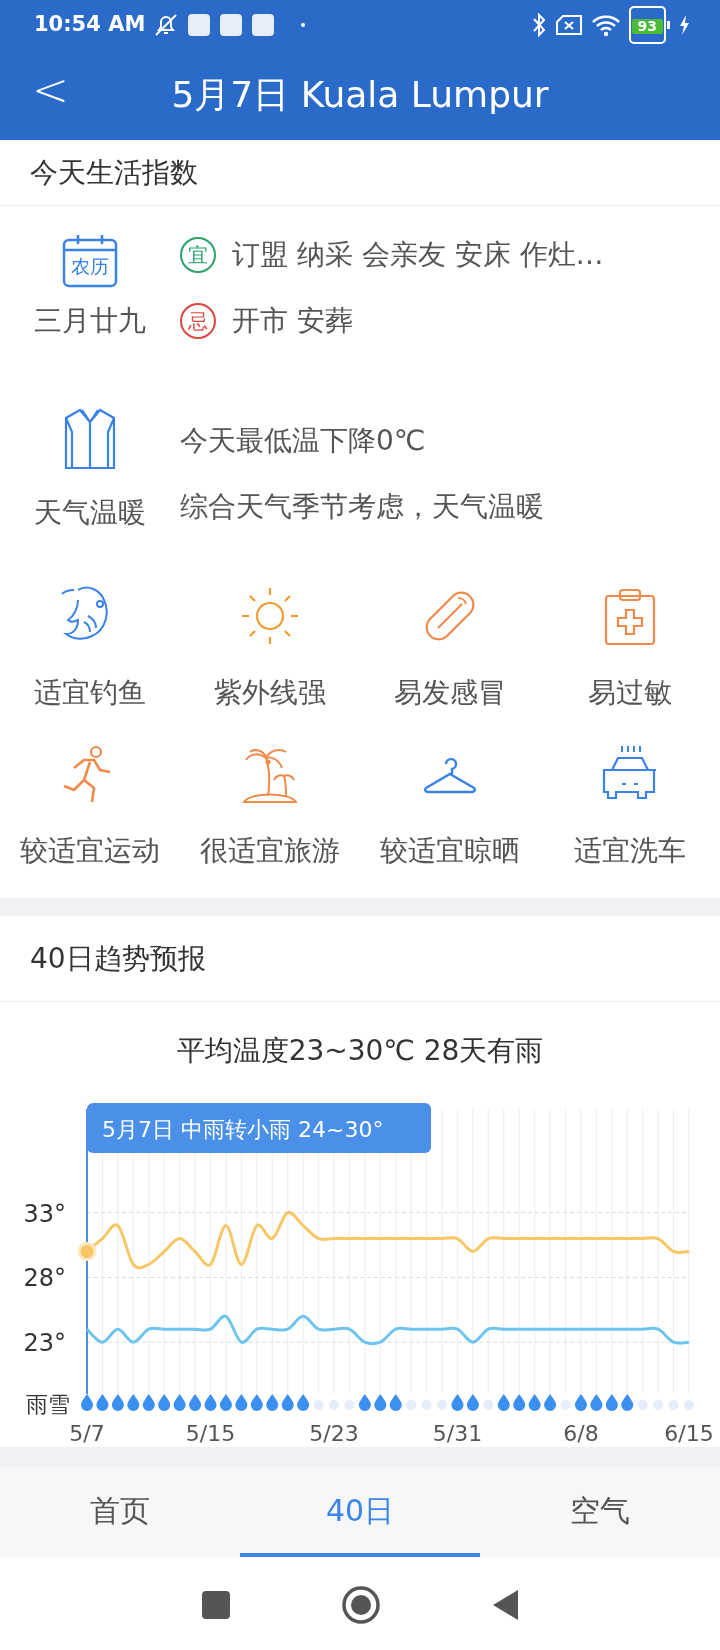 Image resolution: width=720 pixels, height=1650 pixels. I want to click on index-label: 较适宜运动, so click(90, 851).